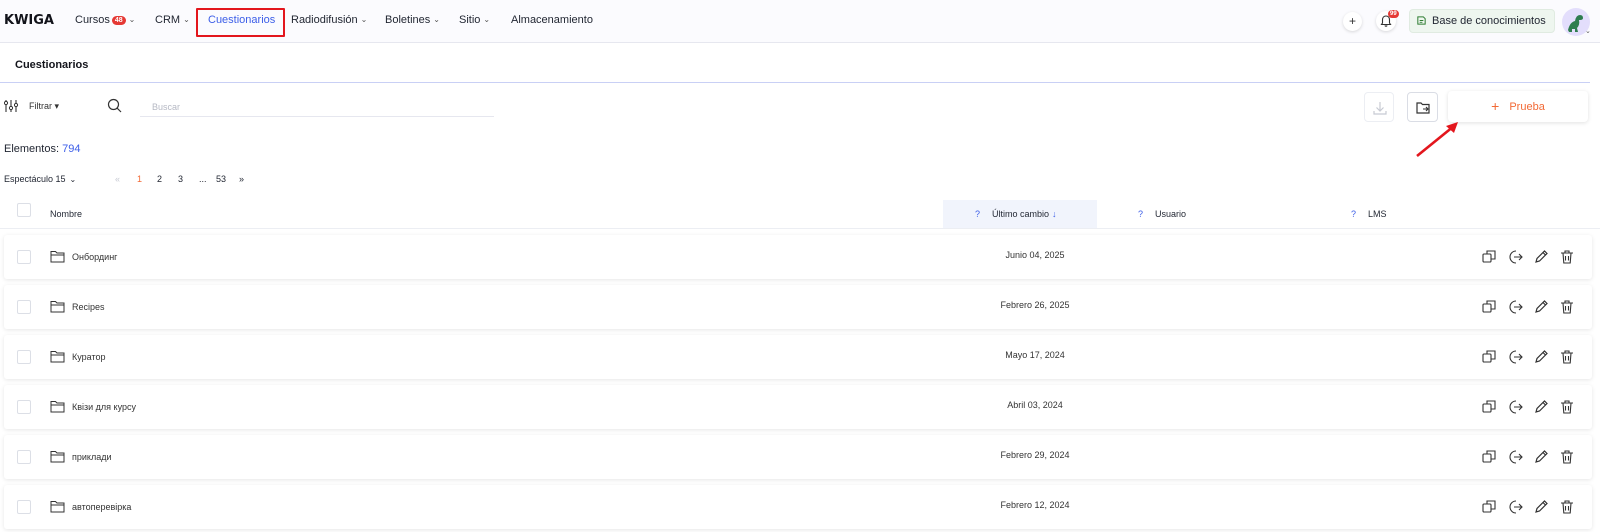 Image resolution: width=1600 pixels, height=532 pixels. I want to click on table-header-divider, so click(800, 228).